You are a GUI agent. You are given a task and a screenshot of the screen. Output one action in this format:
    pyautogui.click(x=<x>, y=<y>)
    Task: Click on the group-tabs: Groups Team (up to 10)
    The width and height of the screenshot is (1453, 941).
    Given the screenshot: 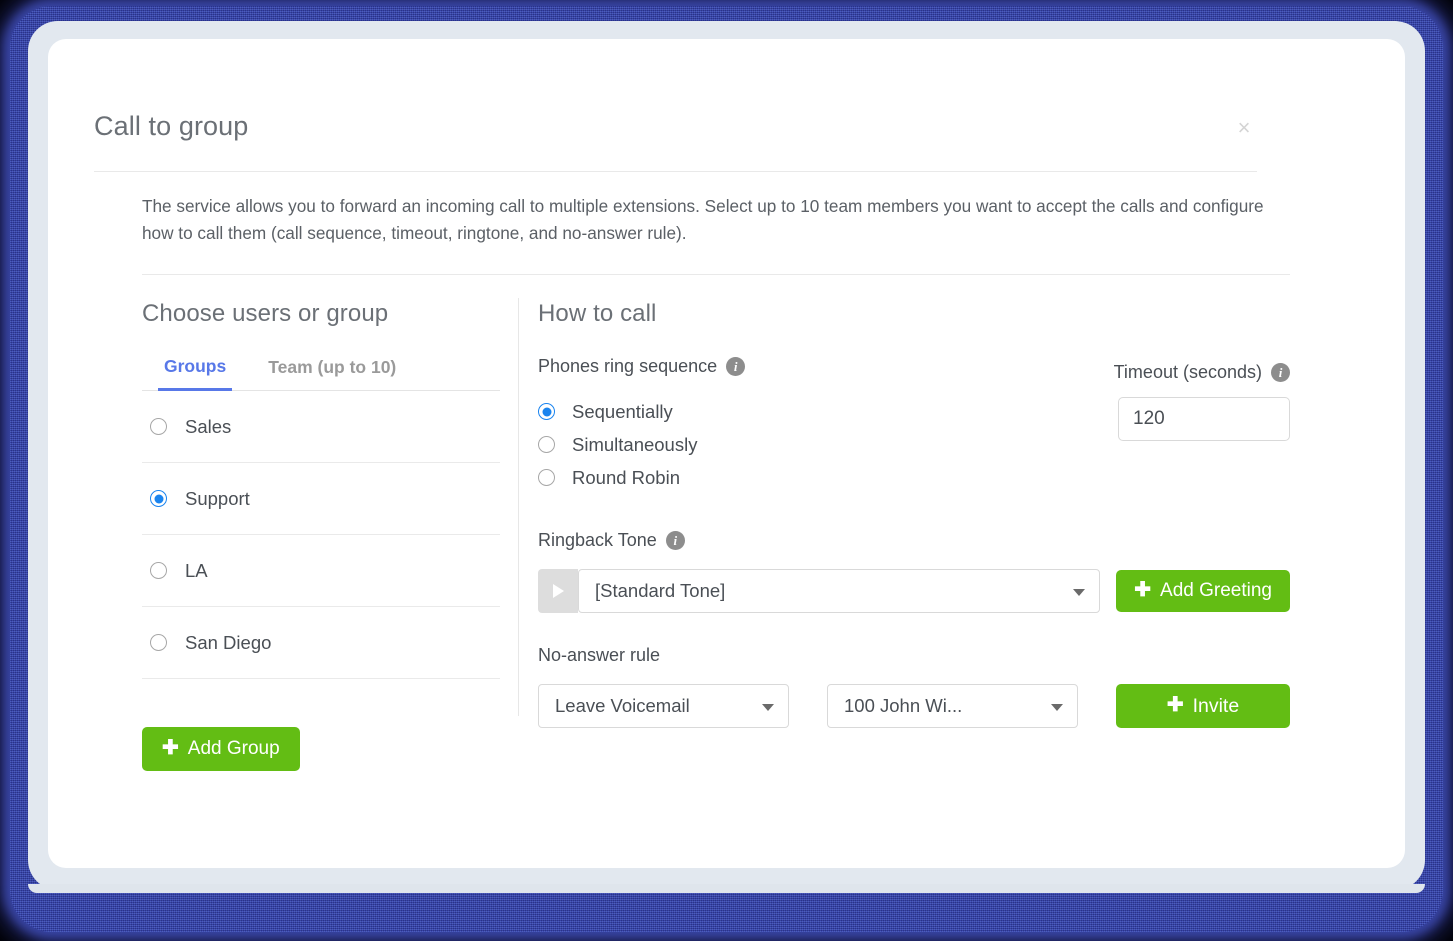 What is the action you would take?
    pyautogui.click(x=321, y=373)
    